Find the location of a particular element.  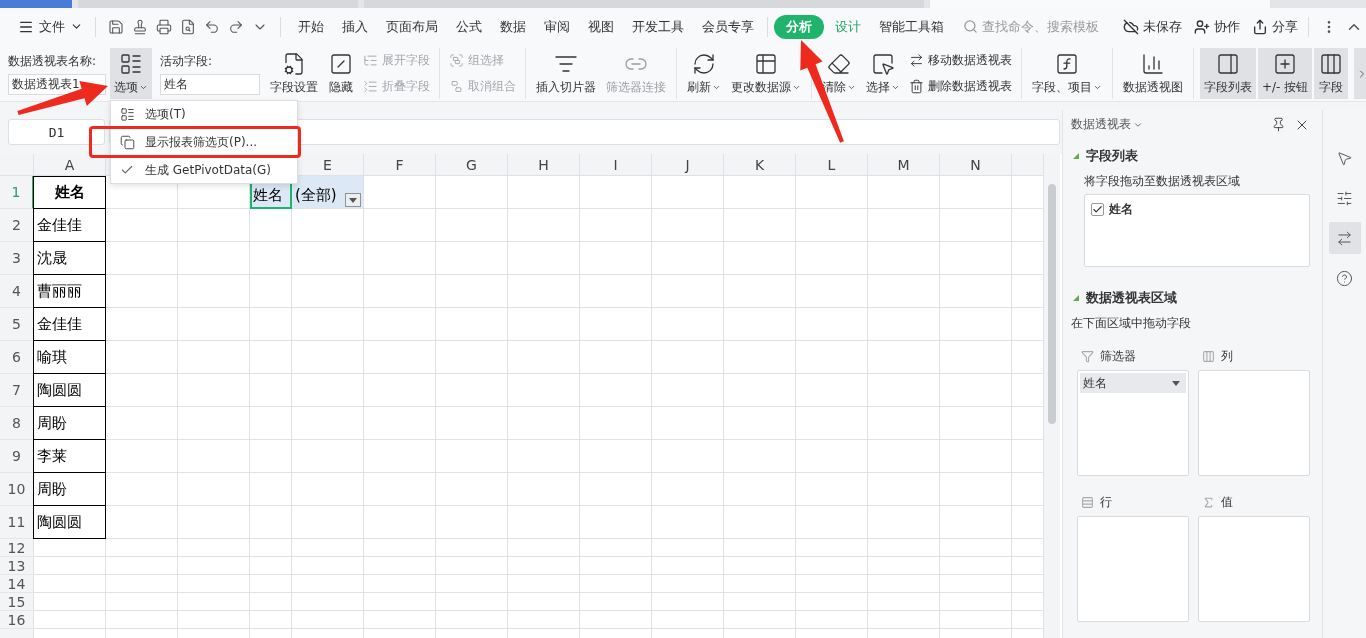

table-cell: 李莱 is located at coordinates (69, 456).